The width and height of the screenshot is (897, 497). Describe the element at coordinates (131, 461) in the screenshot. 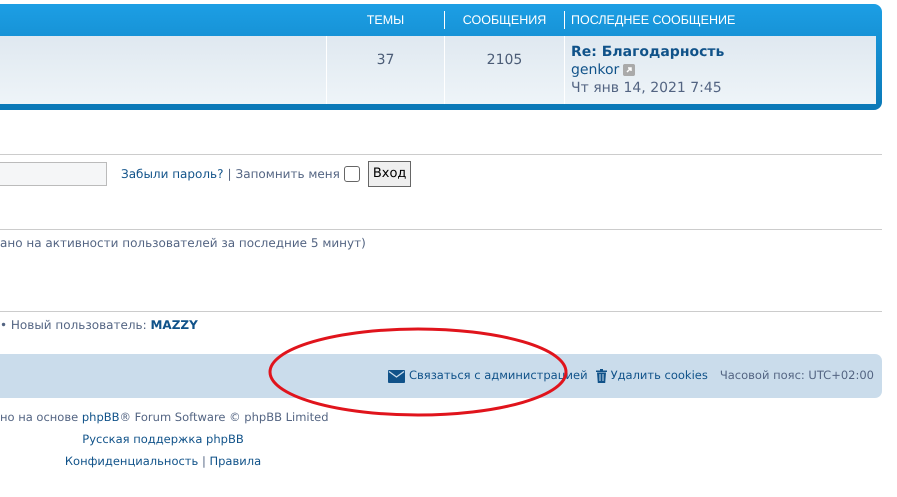

I see `privacy-link: Конфиденциальность` at that location.